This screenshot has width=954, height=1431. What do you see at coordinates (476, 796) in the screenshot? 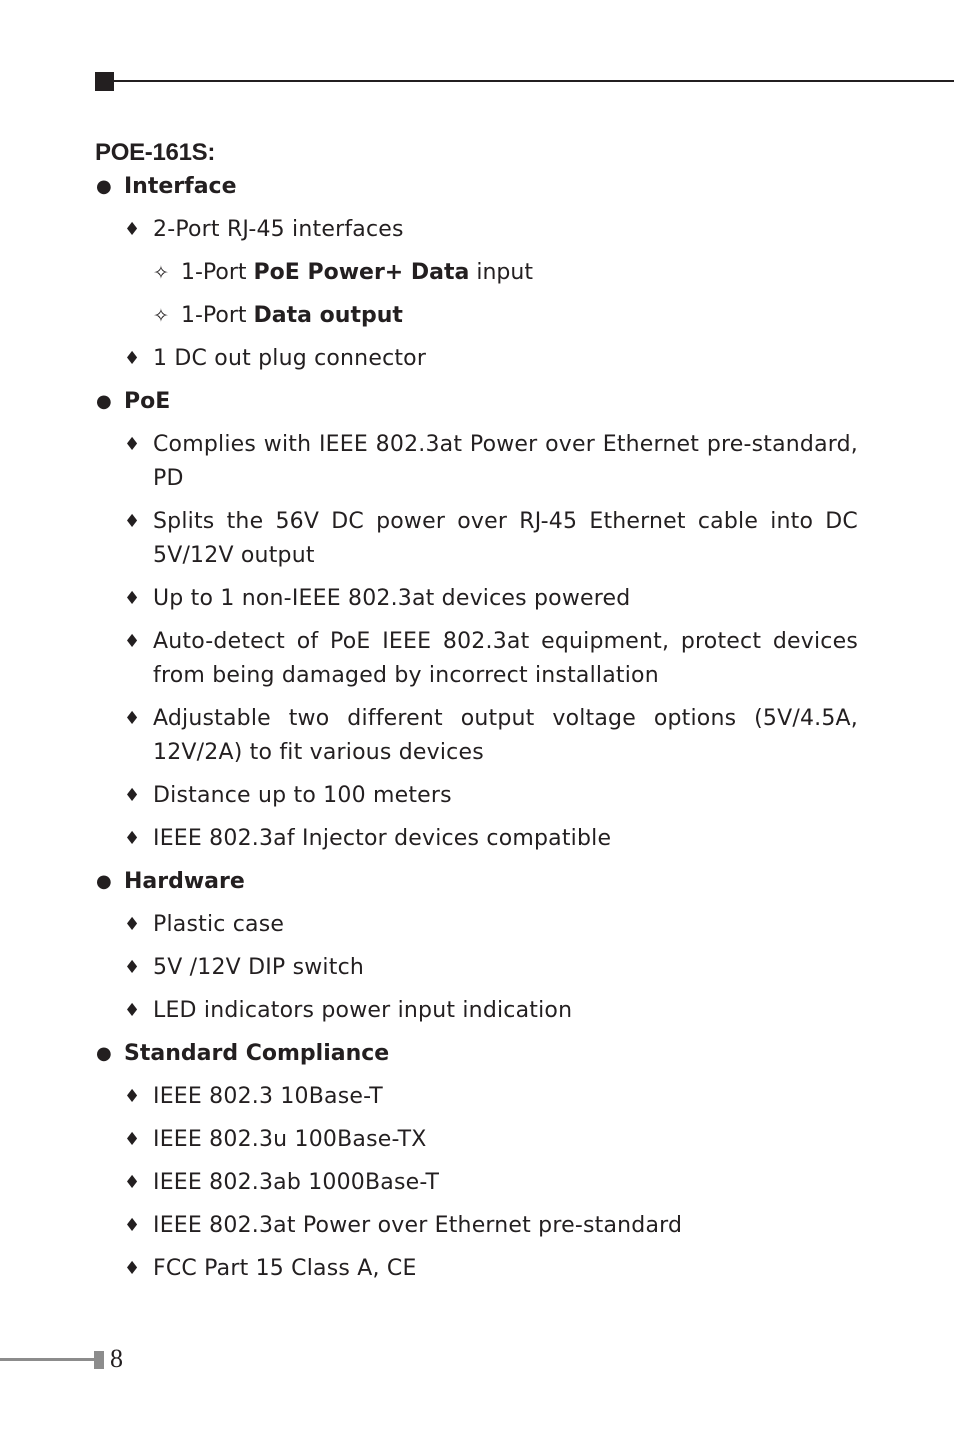
I see `list-item: ♦ Distance up to 100 meters` at bounding box center [476, 796].